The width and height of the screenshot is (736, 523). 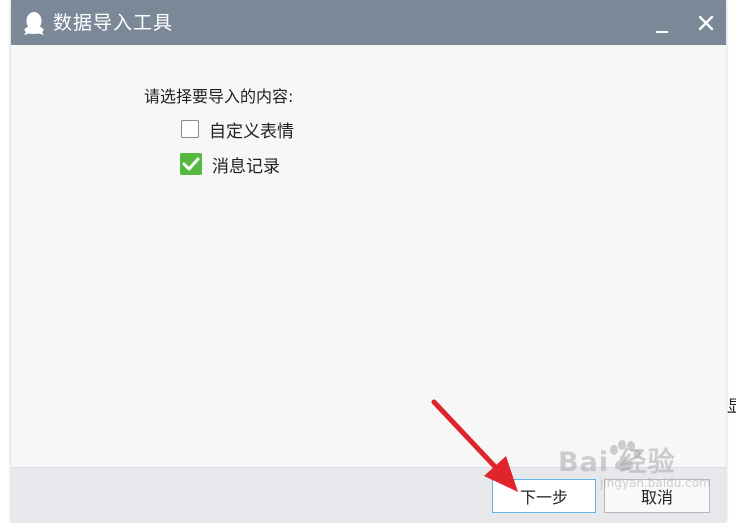 What do you see at coordinates (731, 261) in the screenshot?
I see `background-window-edge` at bounding box center [731, 261].